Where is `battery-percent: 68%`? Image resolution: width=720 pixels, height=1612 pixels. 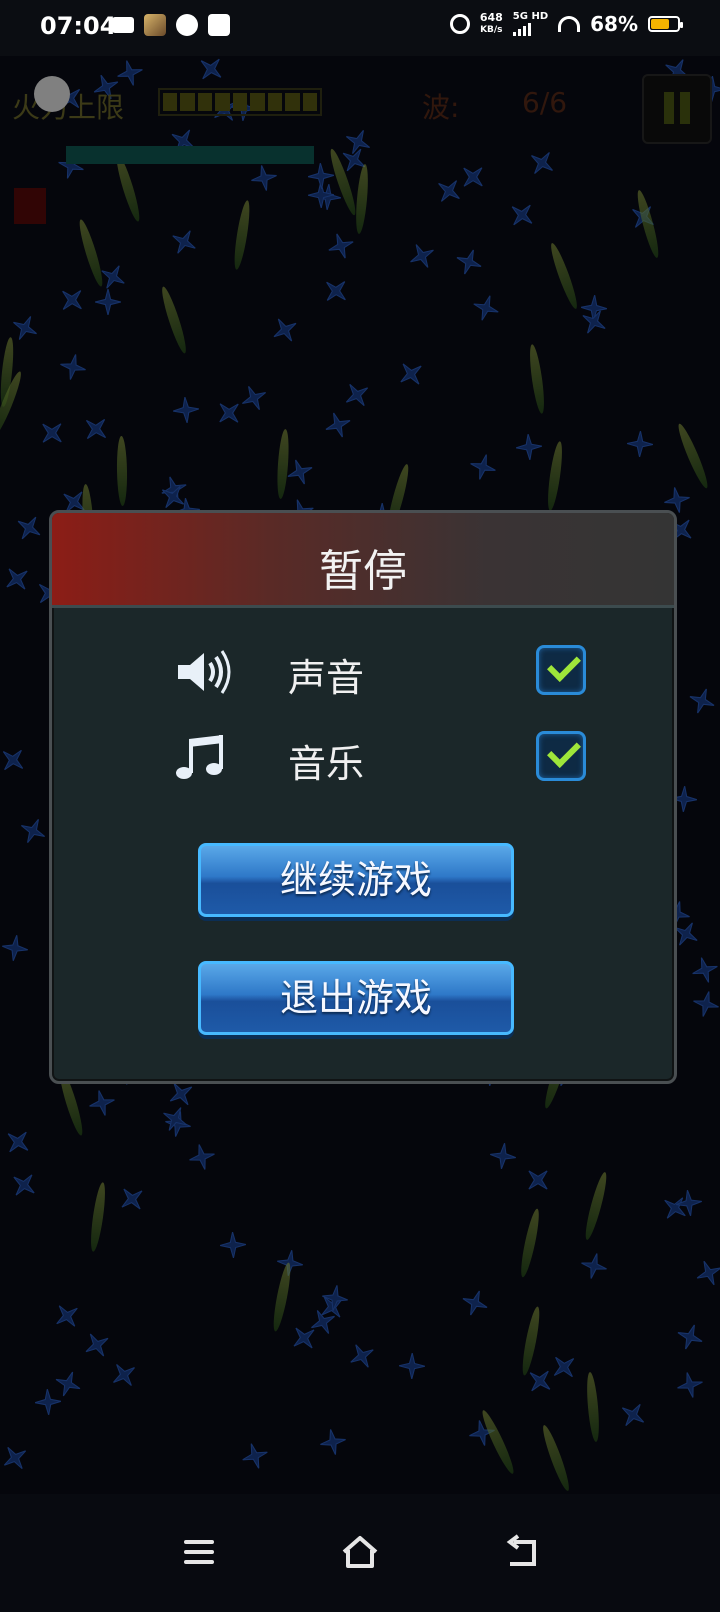 battery-percent: 68% is located at coordinates (614, 24).